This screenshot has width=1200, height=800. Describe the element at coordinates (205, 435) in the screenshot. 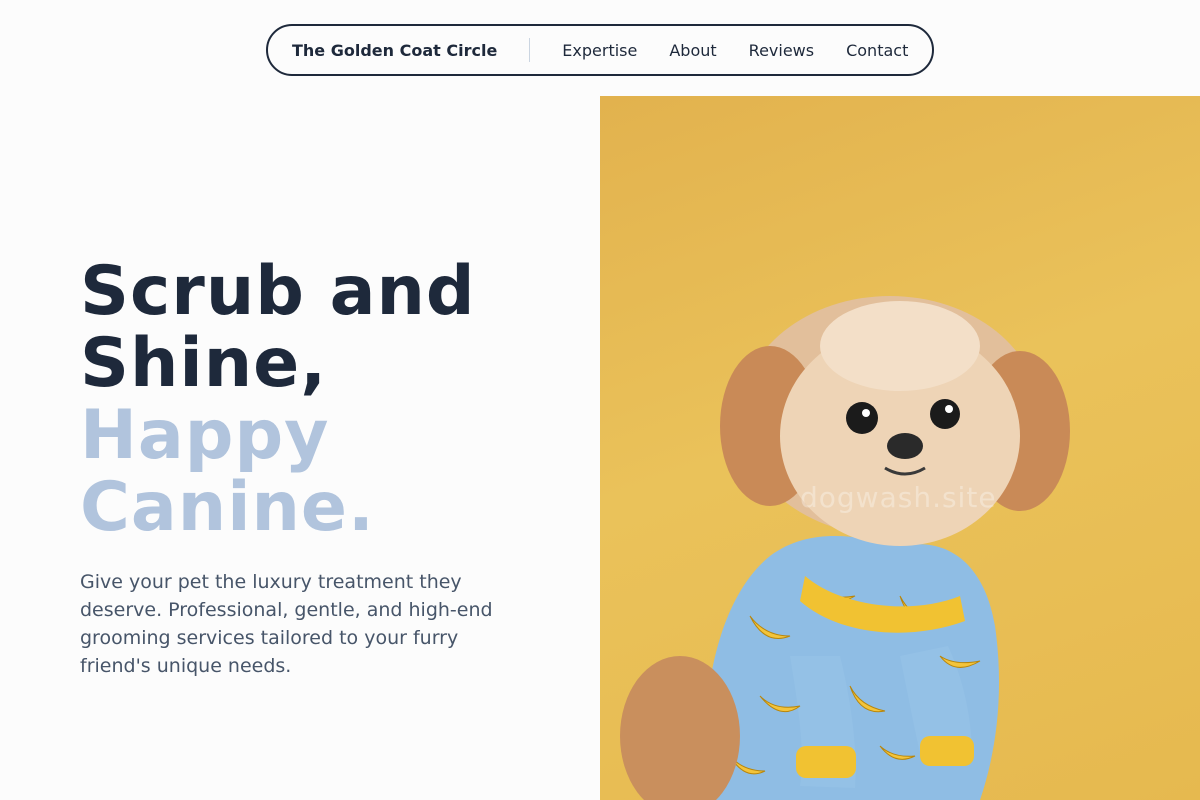

I see `hero-title-line-3: Happy` at that location.